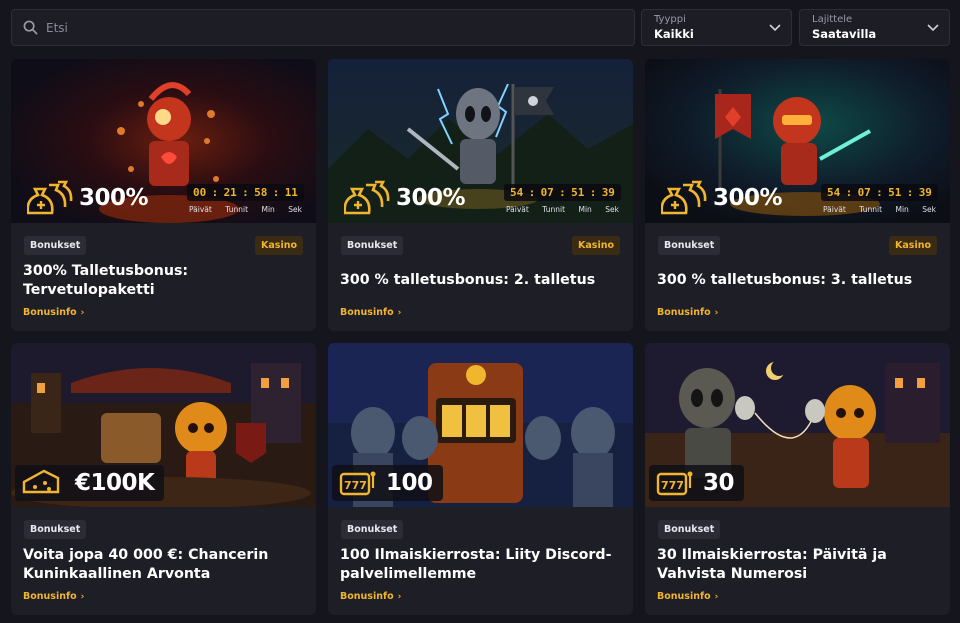 Image resolution: width=960 pixels, height=623 pixels. I want to click on bonus-badge: 777 100, so click(387, 483).